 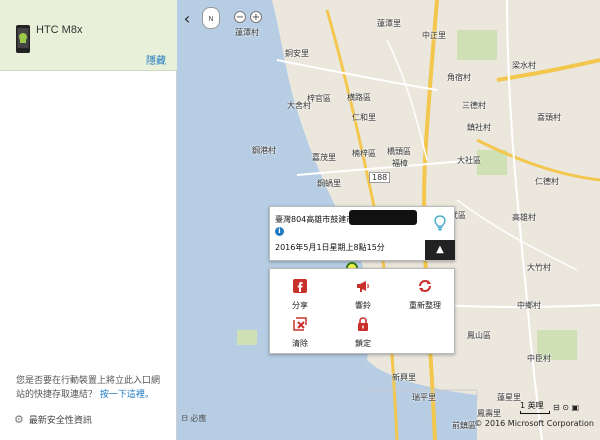 What do you see at coordinates (549, 117) in the screenshot?
I see `map-label: 喜頭村` at bounding box center [549, 117].